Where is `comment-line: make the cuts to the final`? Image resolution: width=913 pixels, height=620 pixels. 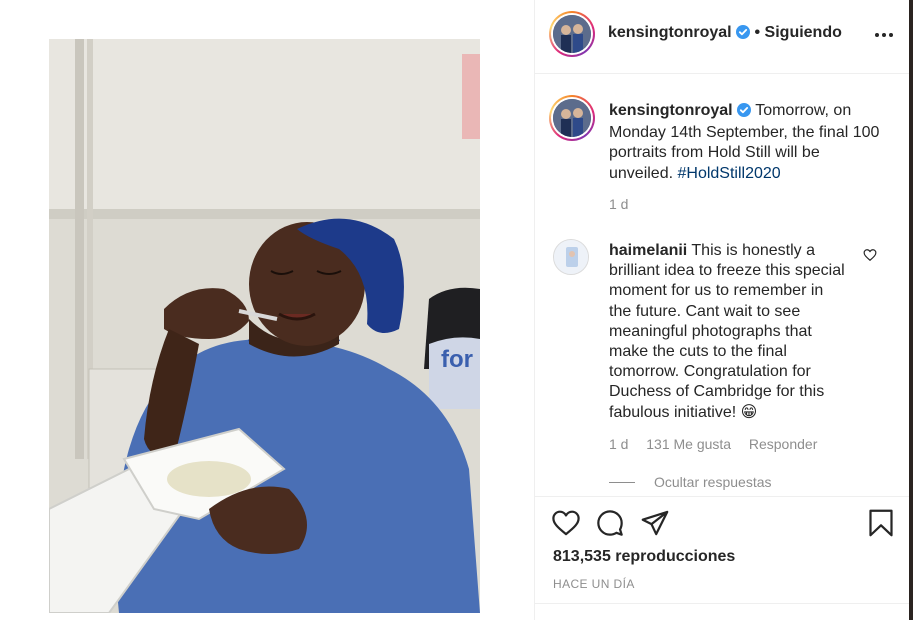
comment-line: make the cuts to the final is located at coordinates (698, 352).